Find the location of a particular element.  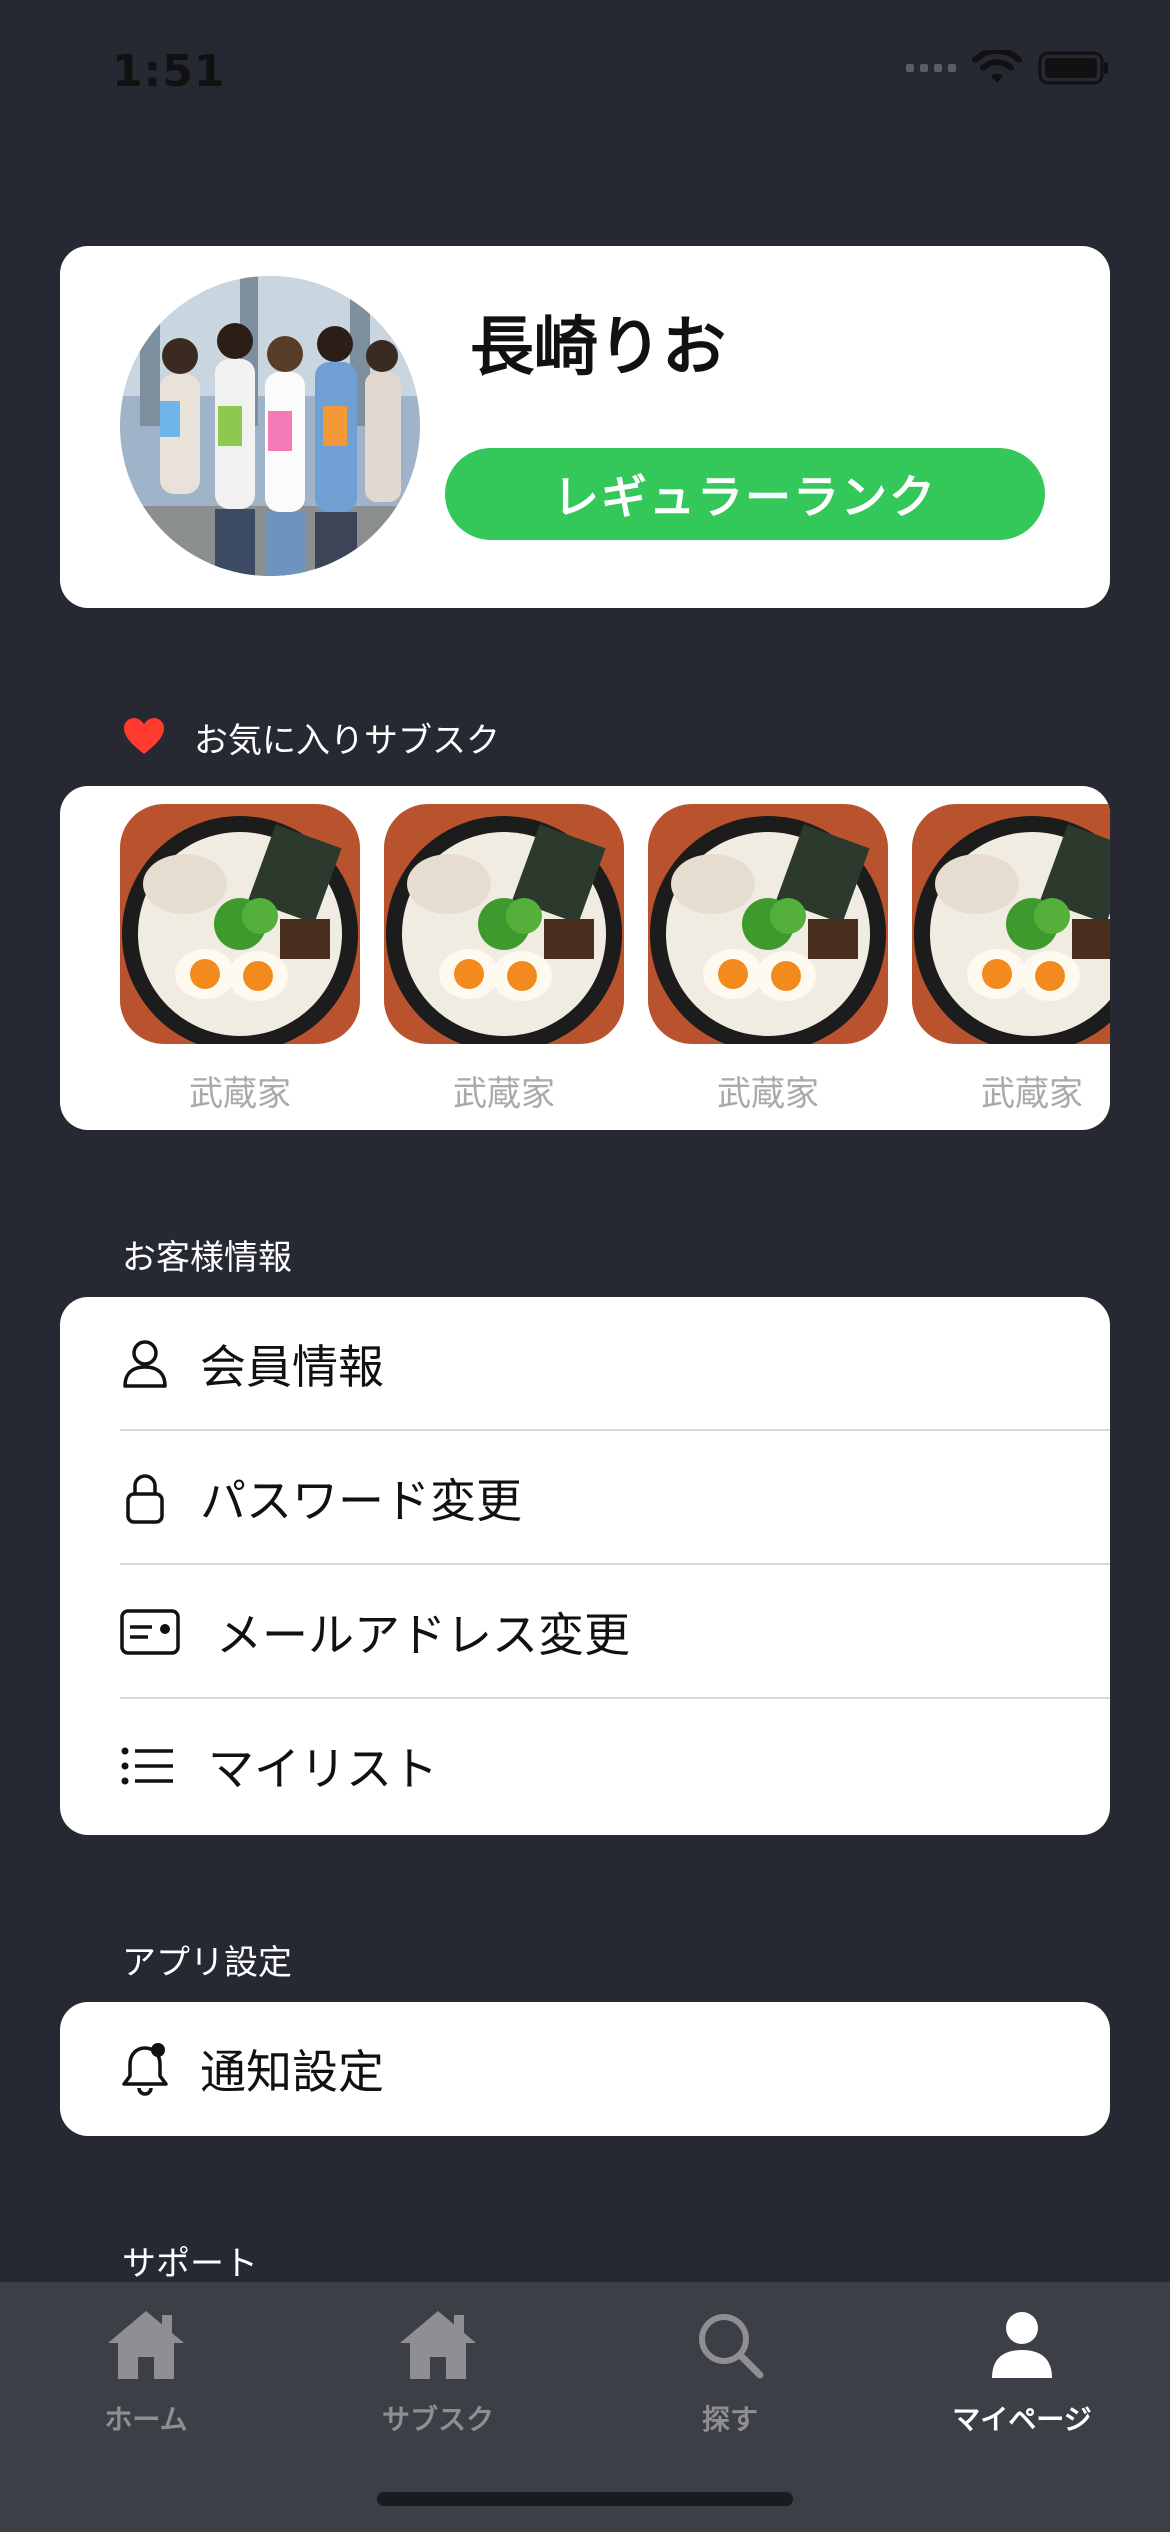

tab-search: 探す is located at coordinates (730, 2369).